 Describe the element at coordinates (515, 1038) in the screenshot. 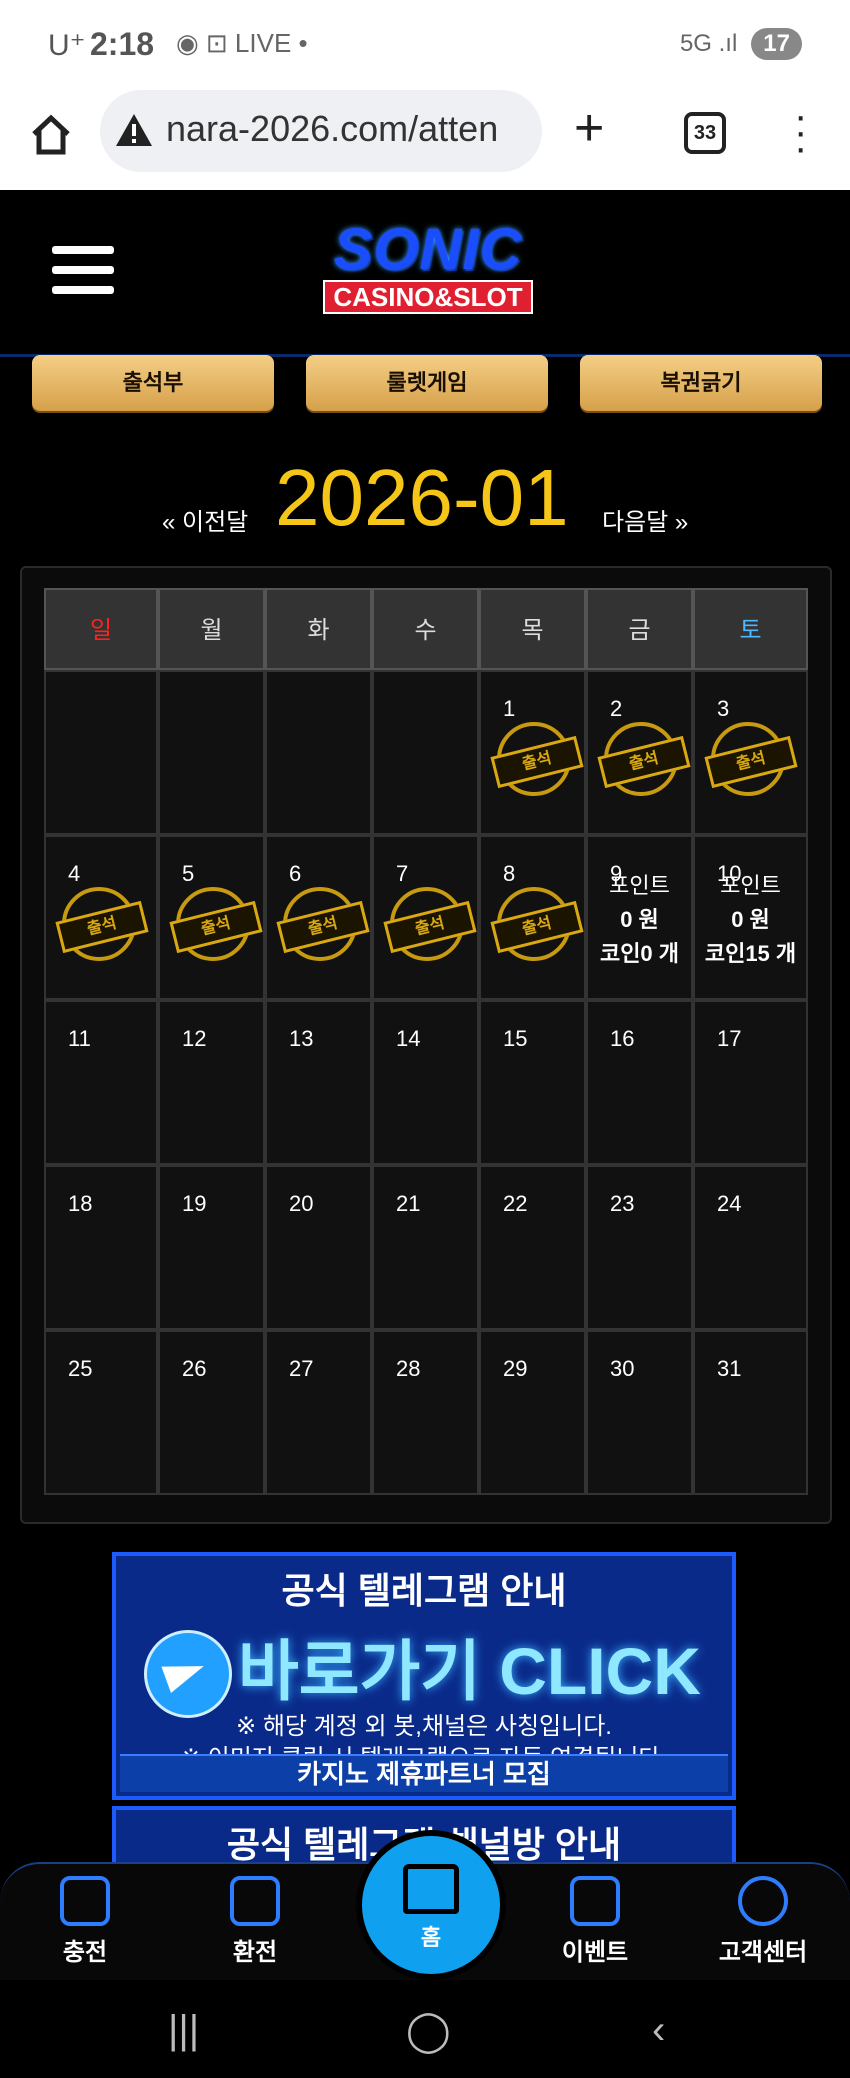

I see `day-number: 15` at that location.